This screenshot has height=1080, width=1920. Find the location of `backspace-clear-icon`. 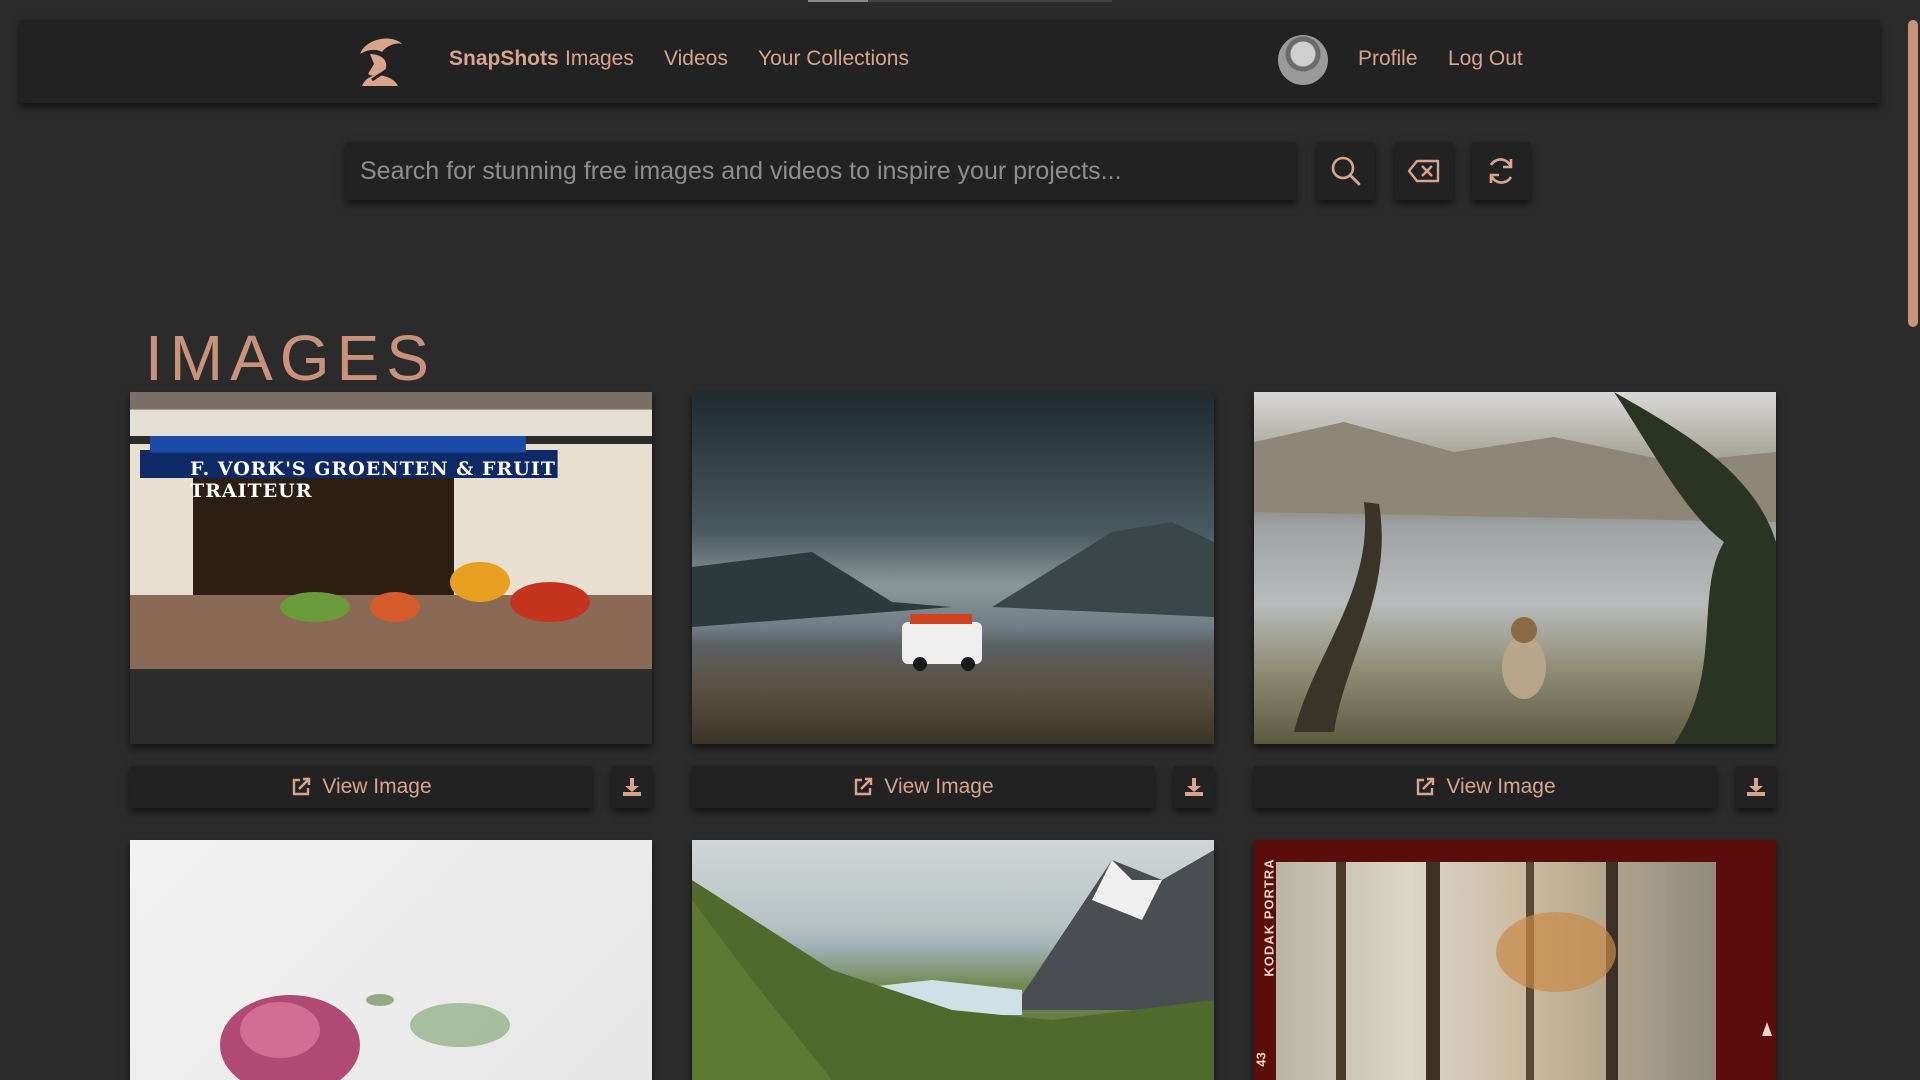

backspace-clear-icon is located at coordinates (1423, 171).